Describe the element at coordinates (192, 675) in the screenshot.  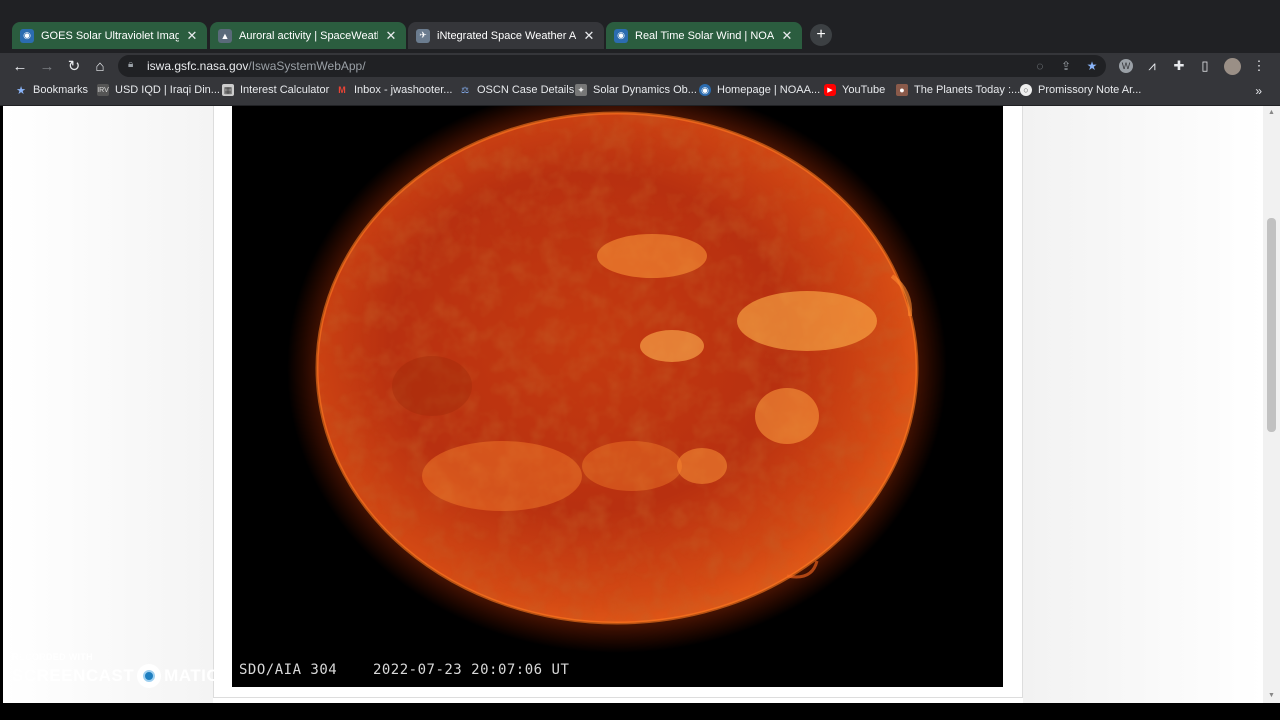
I see `watermark-brand-right: MATIC` at that location.